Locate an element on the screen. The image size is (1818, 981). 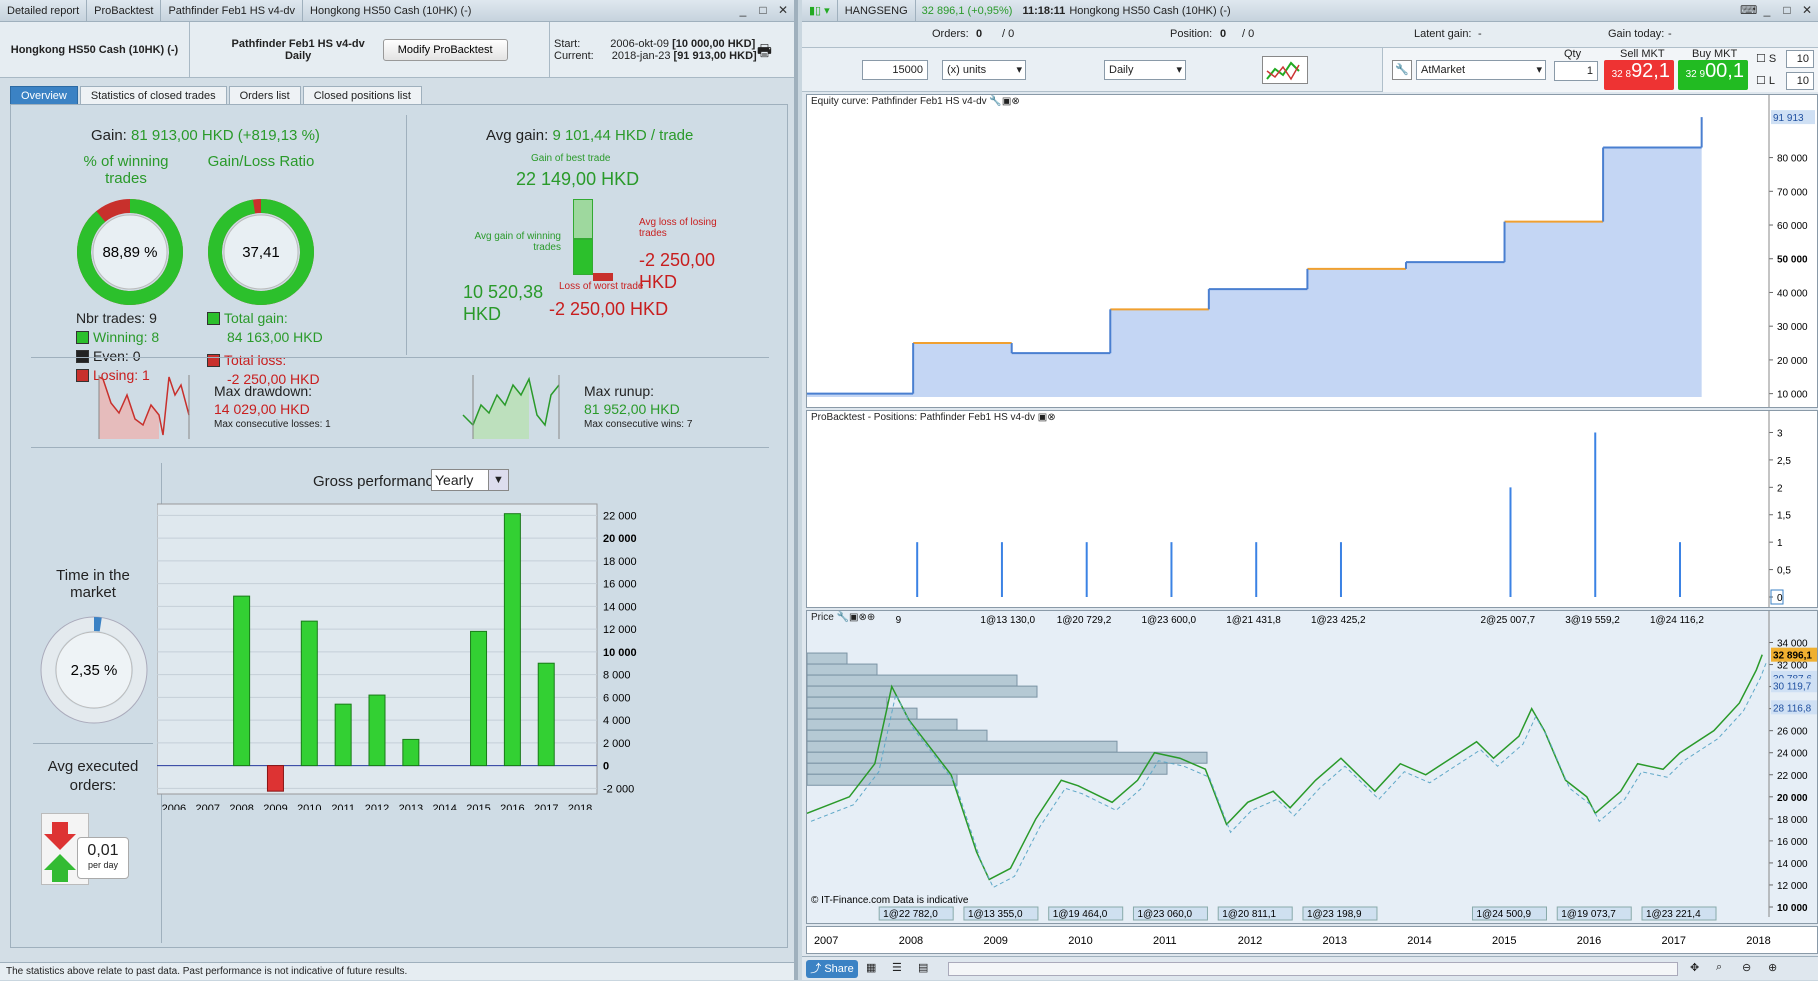
exit-tag: 9 is located at coordinates (899, 620).